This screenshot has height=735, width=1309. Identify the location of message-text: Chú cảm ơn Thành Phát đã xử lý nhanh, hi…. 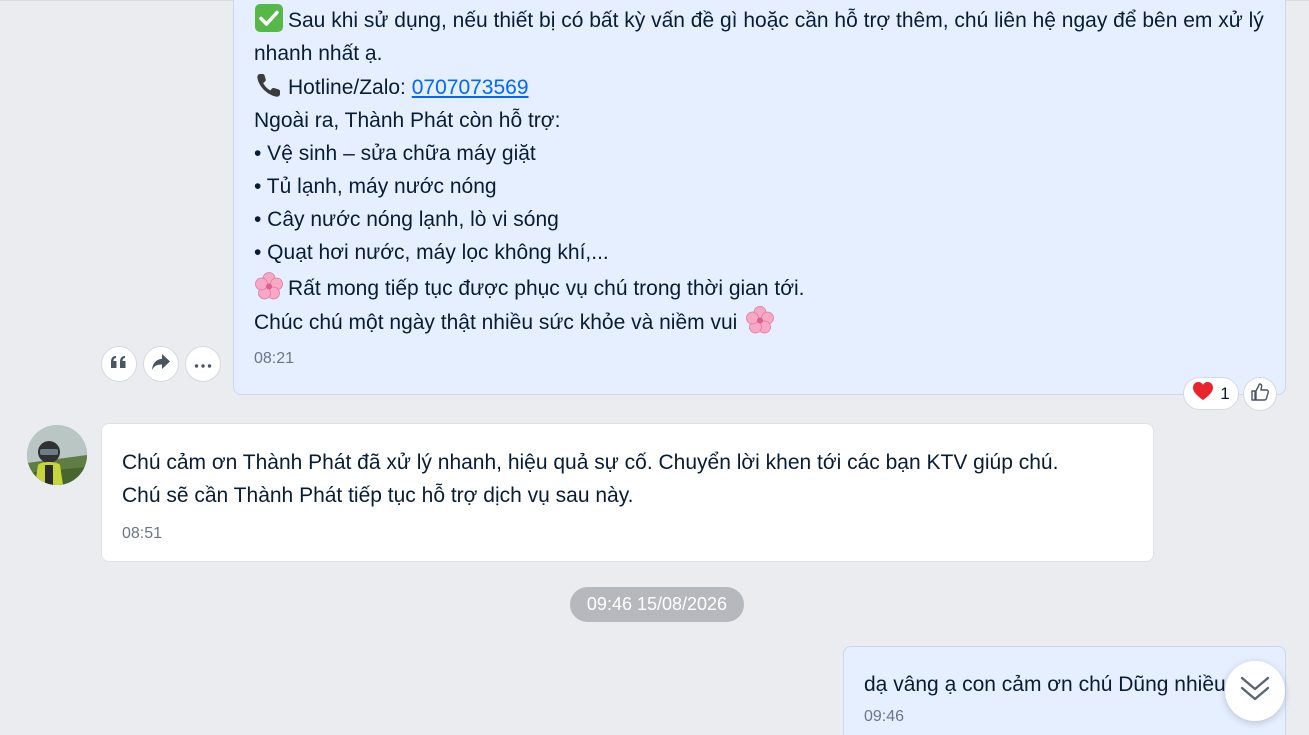
(590, 462).